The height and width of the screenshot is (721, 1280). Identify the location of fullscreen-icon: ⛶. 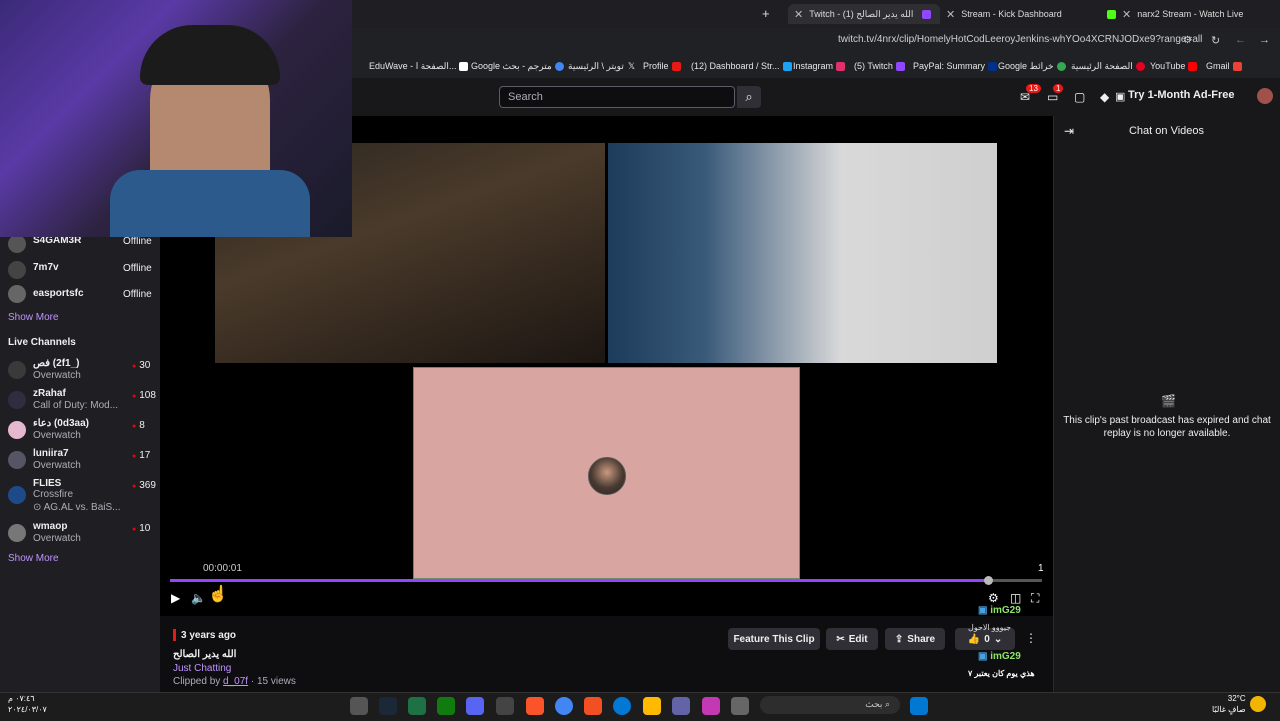
(1035, 598).